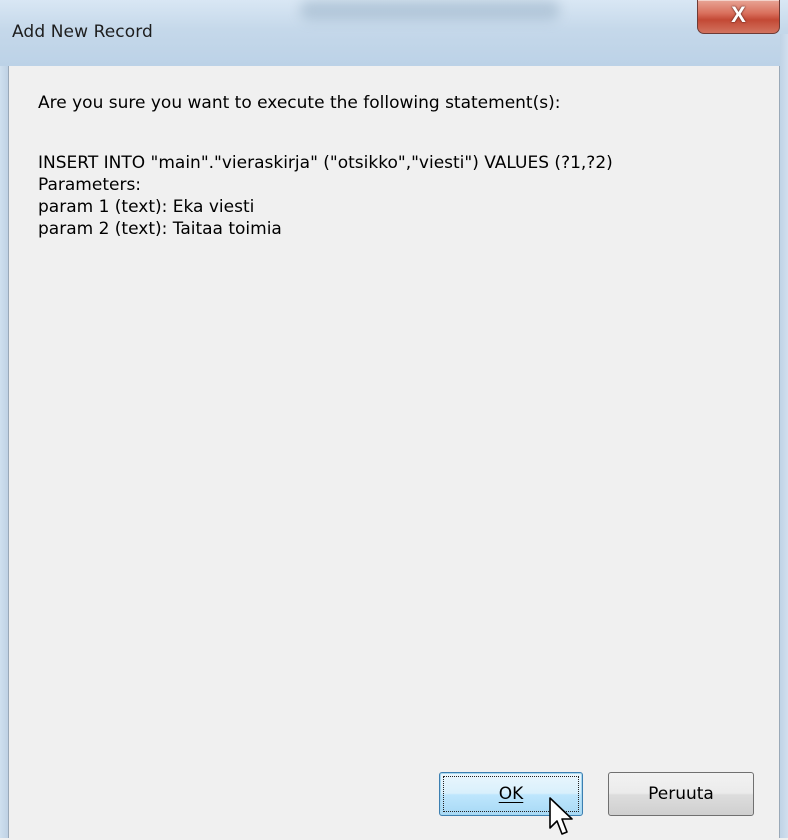 The width and height of the screenshot is (788, 840). Describe the element at coordinates (4, 452) in the screenshot. I see `window-frame-left` at that location.